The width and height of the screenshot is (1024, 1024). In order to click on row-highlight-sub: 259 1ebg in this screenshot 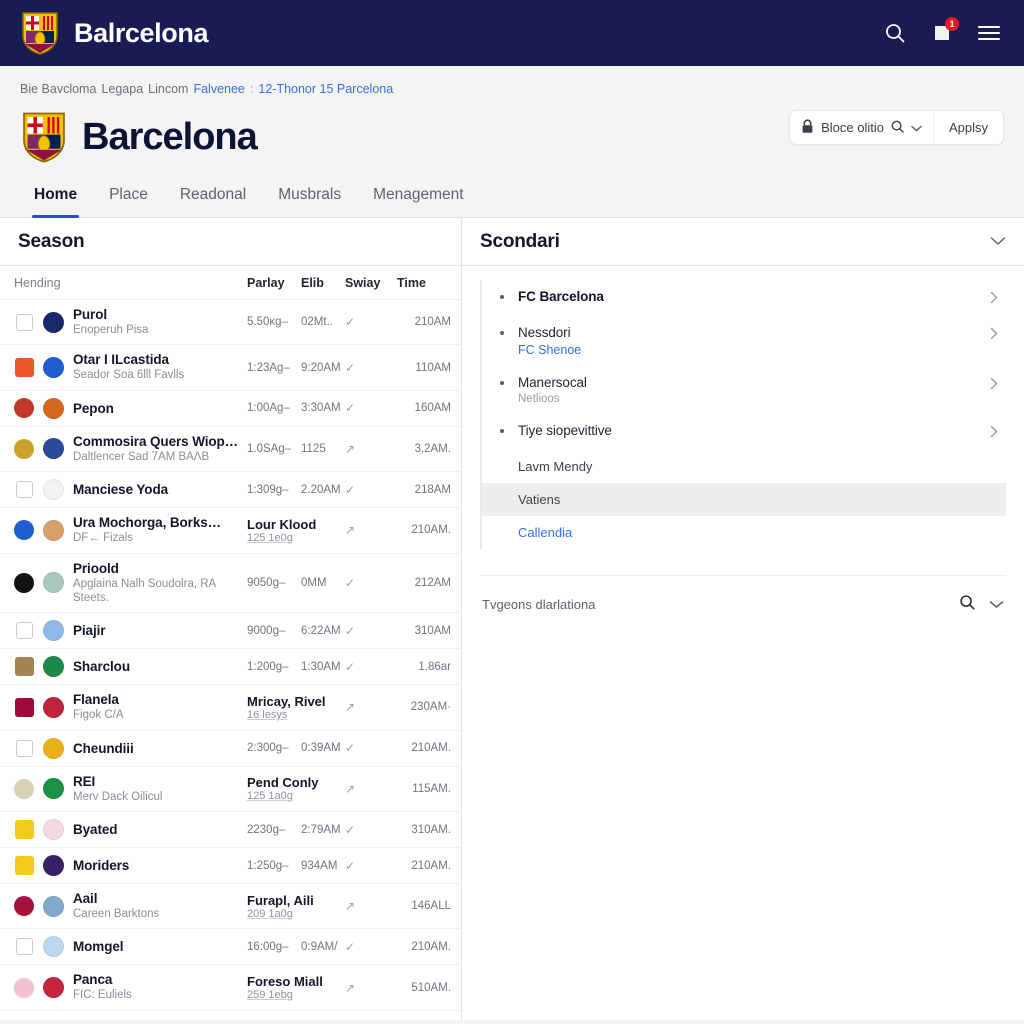, I will do `click(296, 995)`.